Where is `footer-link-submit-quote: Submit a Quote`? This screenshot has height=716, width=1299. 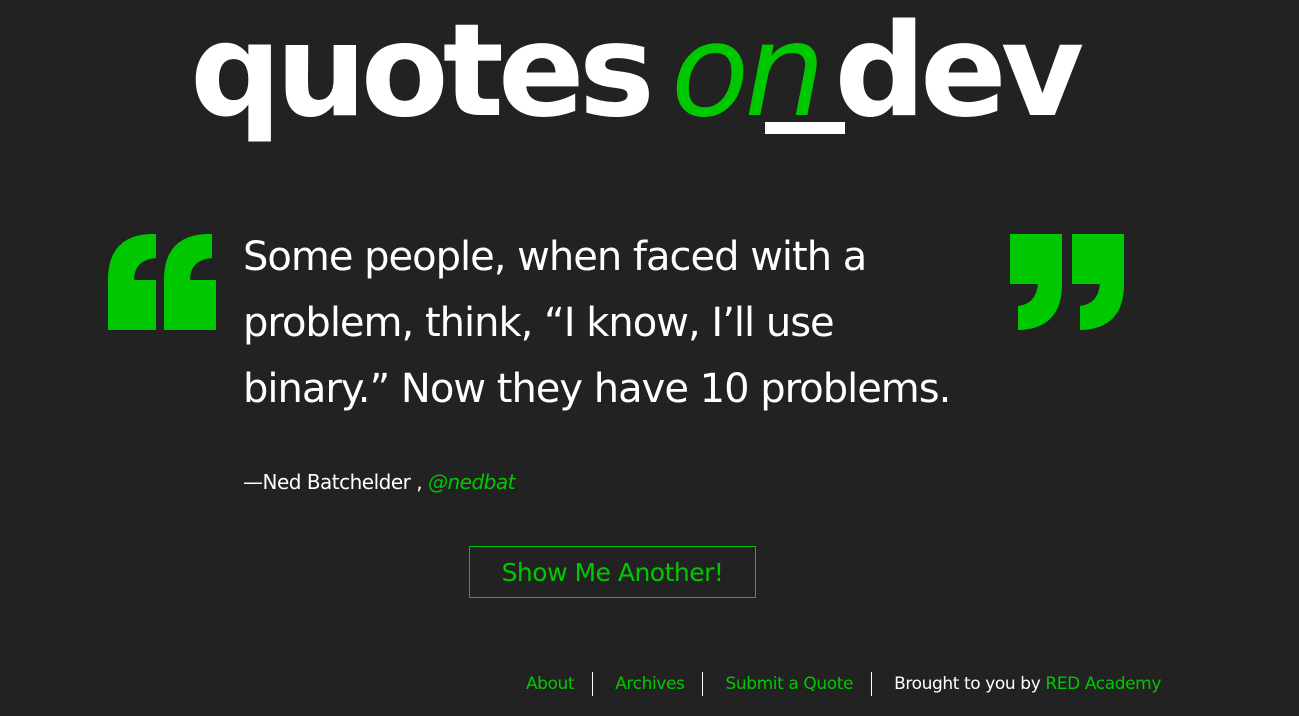 footer-link-submit-quote: Submit a Quote is located at coordinates (788, 684).